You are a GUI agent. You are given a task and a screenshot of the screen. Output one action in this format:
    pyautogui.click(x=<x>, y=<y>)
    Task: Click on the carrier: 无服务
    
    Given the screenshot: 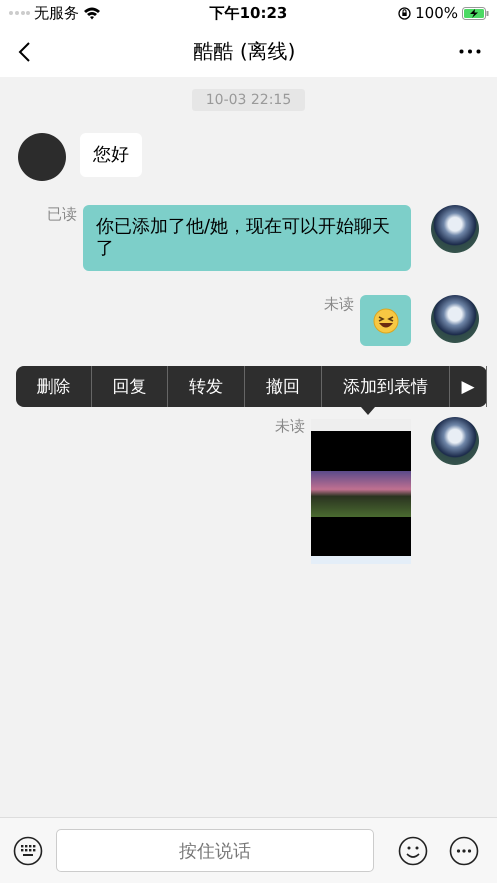 What is the action you would take?
    pyautogui.click(x=56, y=13)
    